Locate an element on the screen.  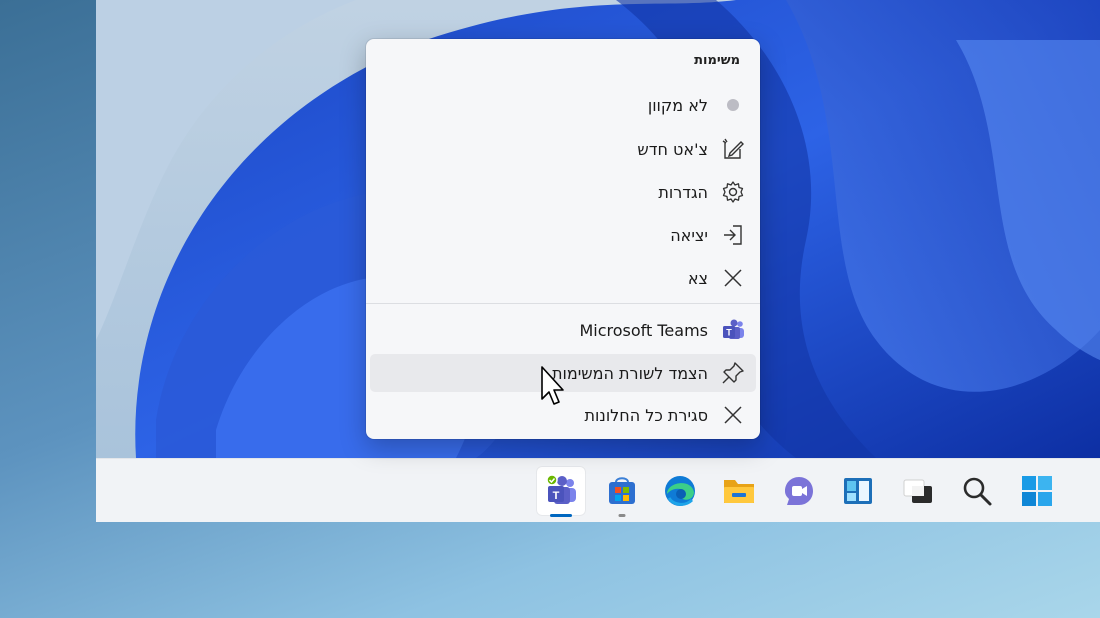
taskbar-search-button is located at coordinates (977, 491).